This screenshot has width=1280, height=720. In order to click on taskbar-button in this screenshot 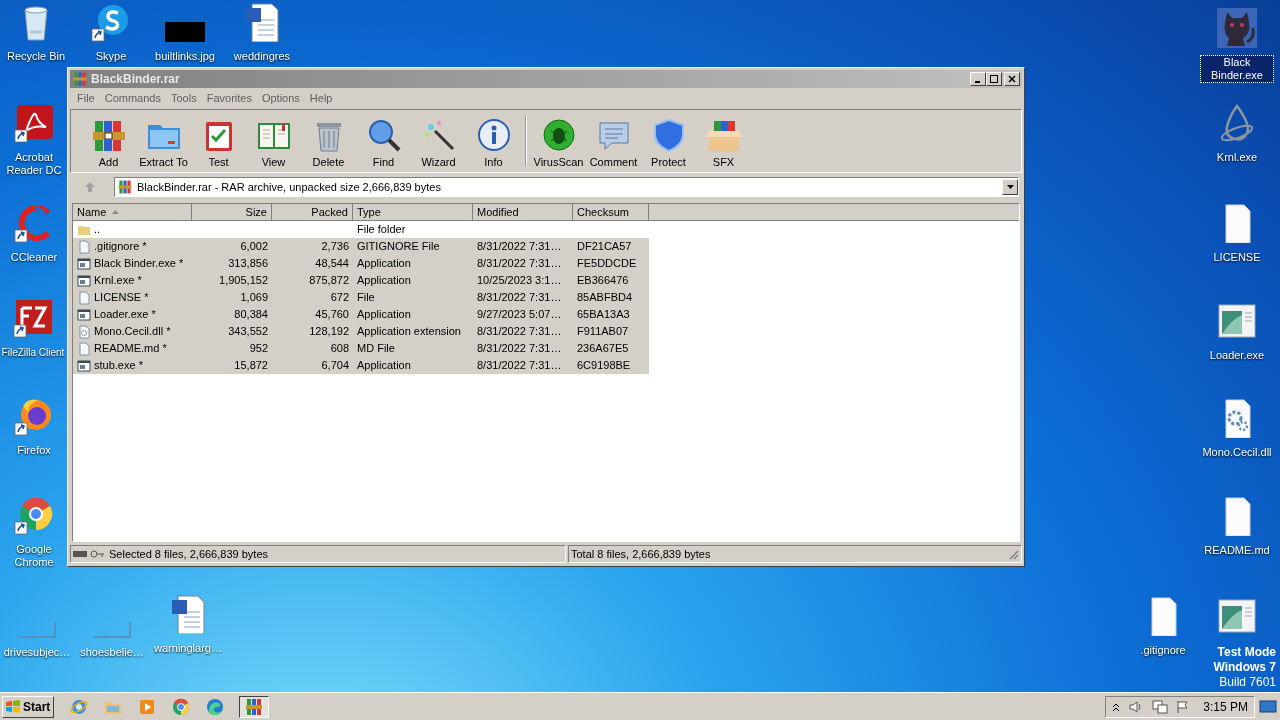, I will do `click(254, 706)`.